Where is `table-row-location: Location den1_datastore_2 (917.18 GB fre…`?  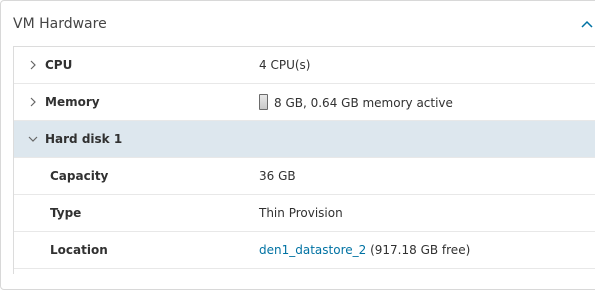
table-row-location: Location den1_datastore_2 (917.18 GB fre… is located at coordinates (304, 250).